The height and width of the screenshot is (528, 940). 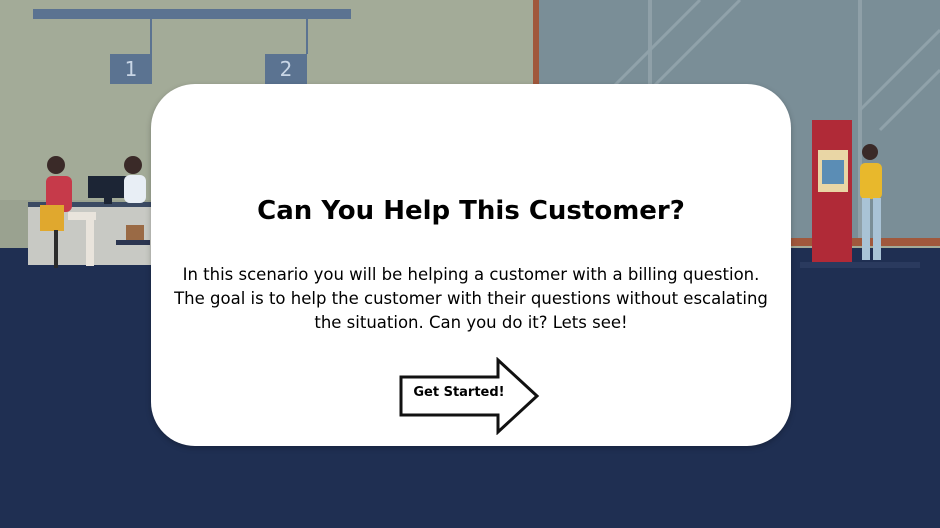 What do you see at coordinates (286, 69) in the screenshot?
I see `counter-sign-2: 2` at bounding box center [286, 69].